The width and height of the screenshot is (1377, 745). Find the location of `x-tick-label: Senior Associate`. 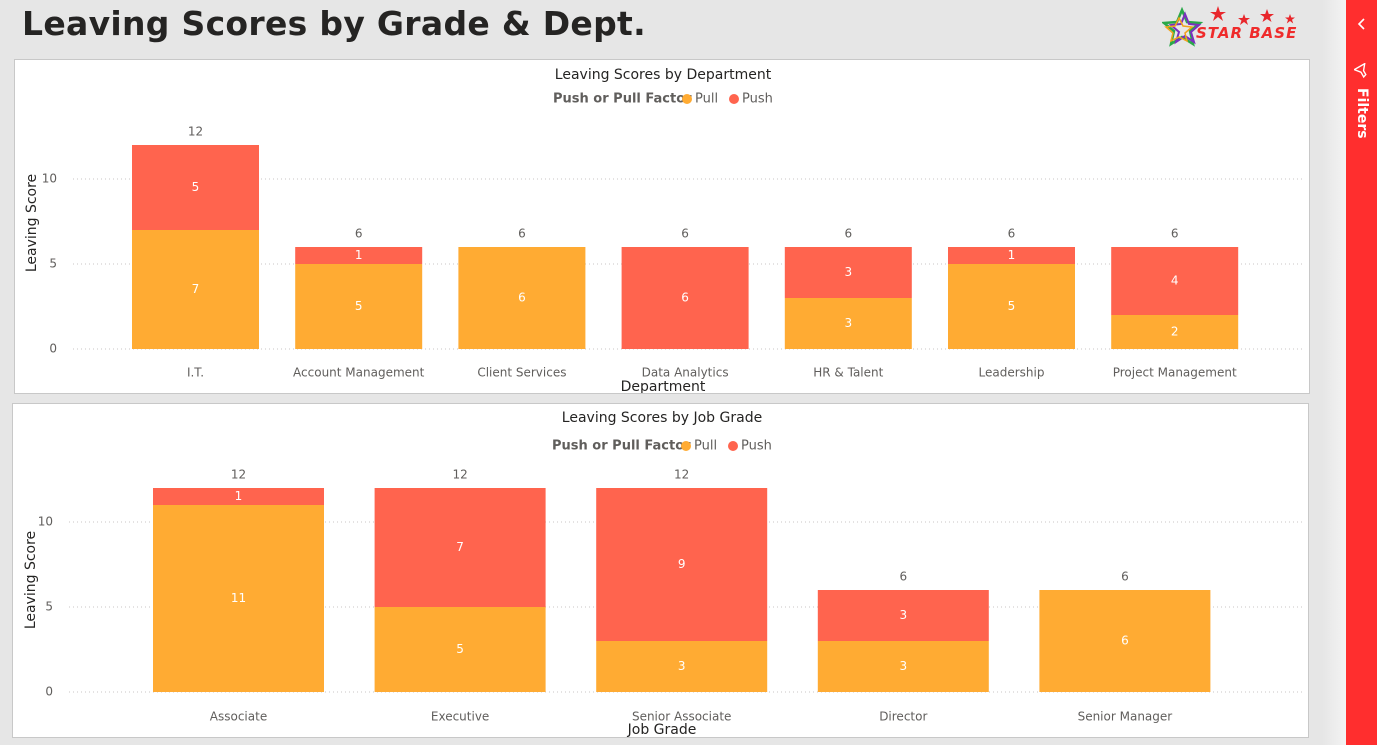

x-tick-label: Senior Associate is located at coordinates (681, 717).